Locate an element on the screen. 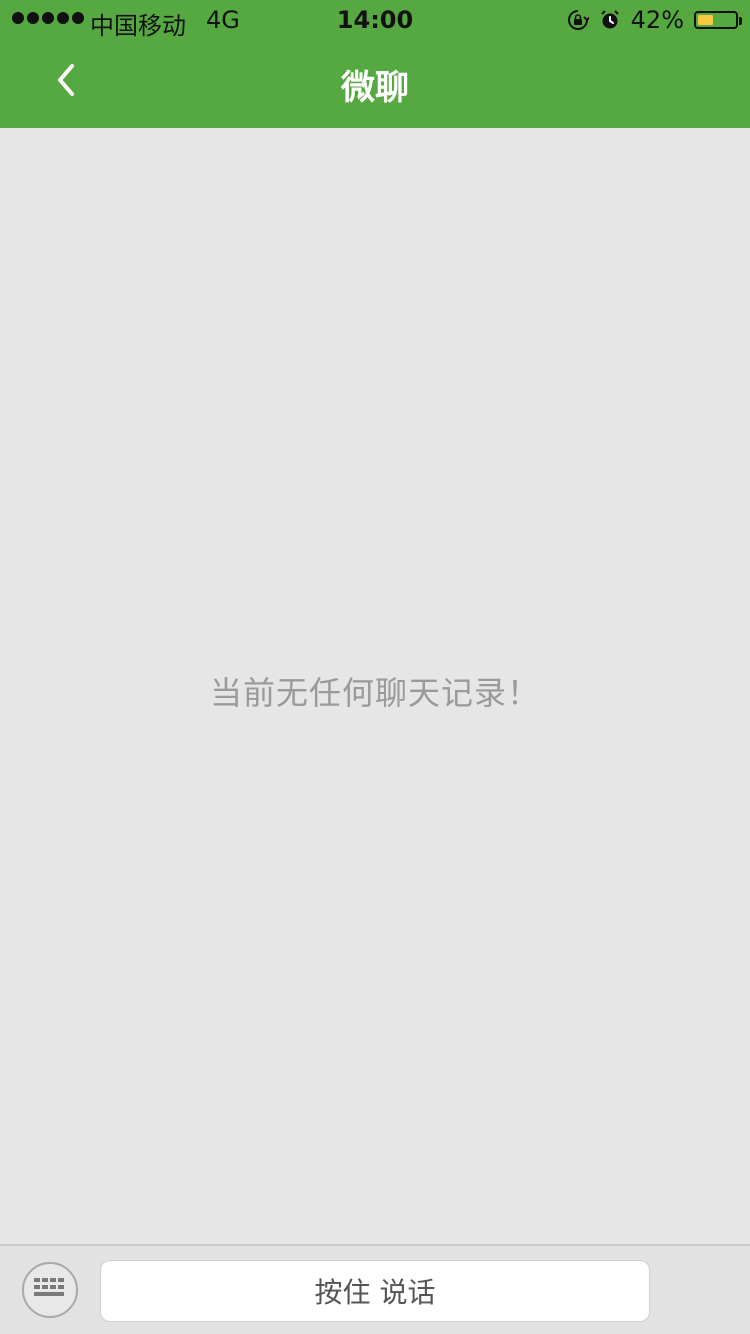  alarm-icon is located at coordinates (610, 20).